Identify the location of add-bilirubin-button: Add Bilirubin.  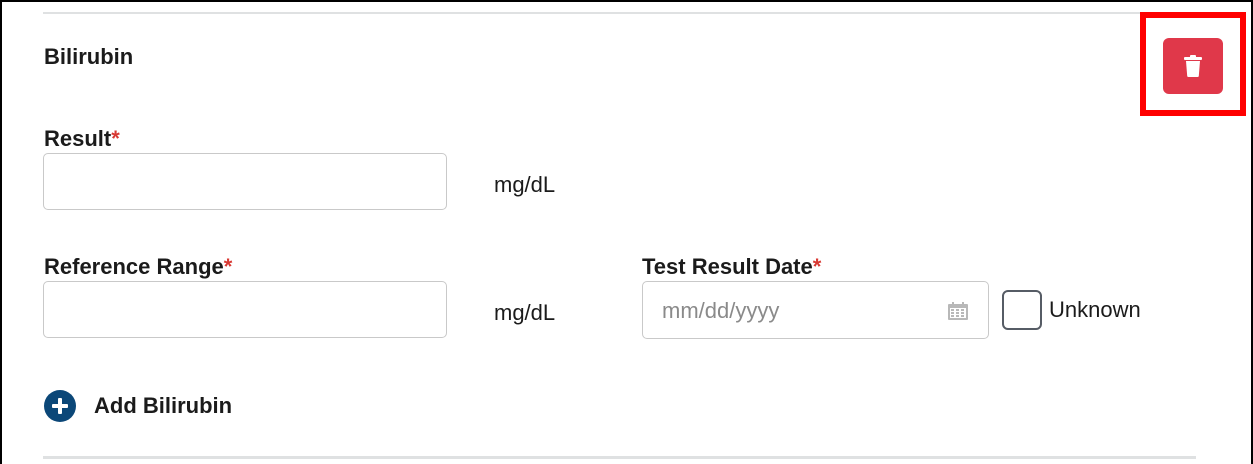
(138, 406).